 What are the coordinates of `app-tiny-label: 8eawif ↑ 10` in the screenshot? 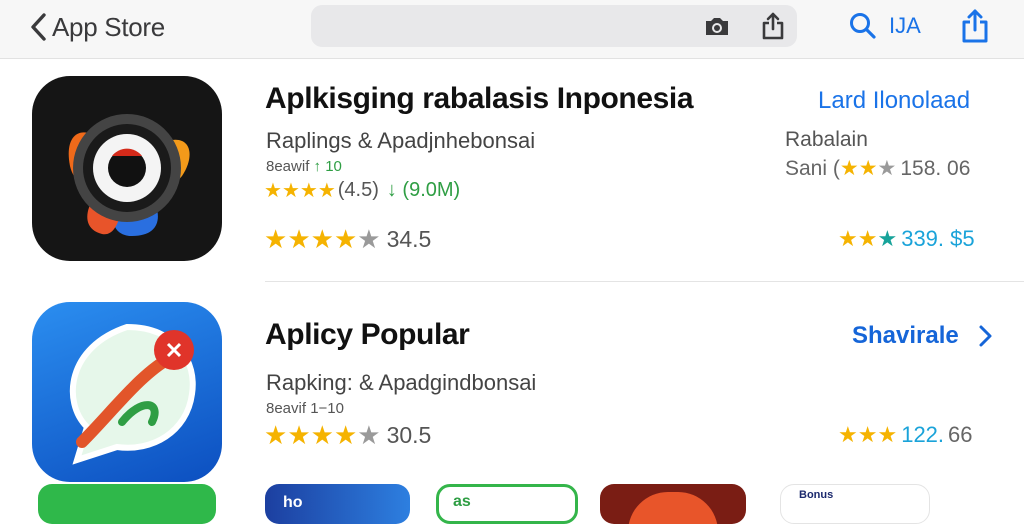 It's located at (304, 166).